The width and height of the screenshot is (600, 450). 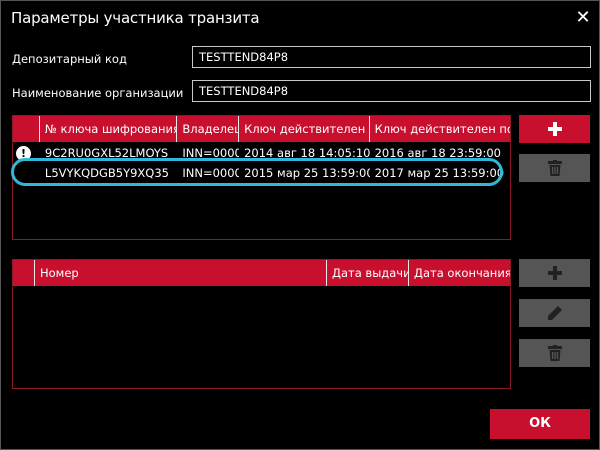 I want to click on organization-name-field, so click(x=391, y=91).